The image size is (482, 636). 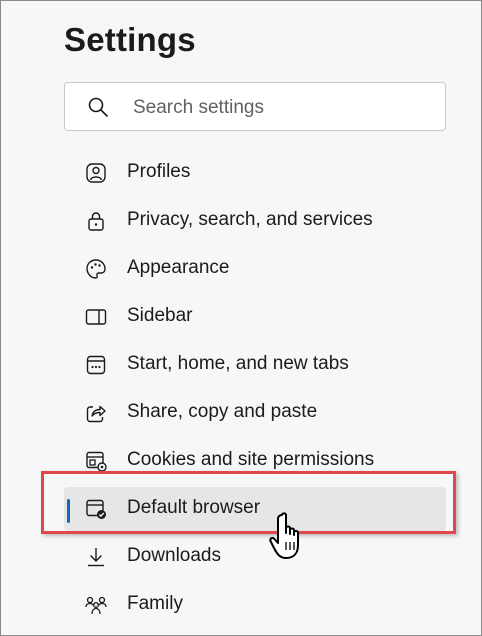 What do you see at coordinates (96, 173) in the screenshot?
I see `profile-icon` at bounding box center [96, 173].